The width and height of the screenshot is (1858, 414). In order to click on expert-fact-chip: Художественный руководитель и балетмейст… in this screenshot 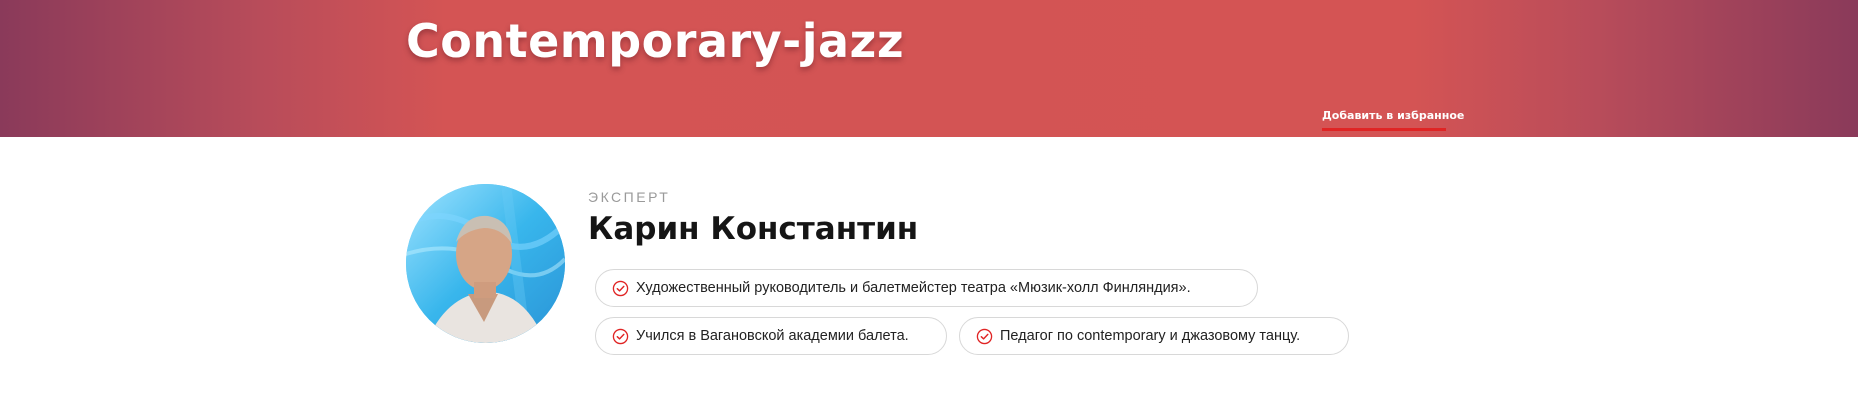, I will do `click(926, 288)`.